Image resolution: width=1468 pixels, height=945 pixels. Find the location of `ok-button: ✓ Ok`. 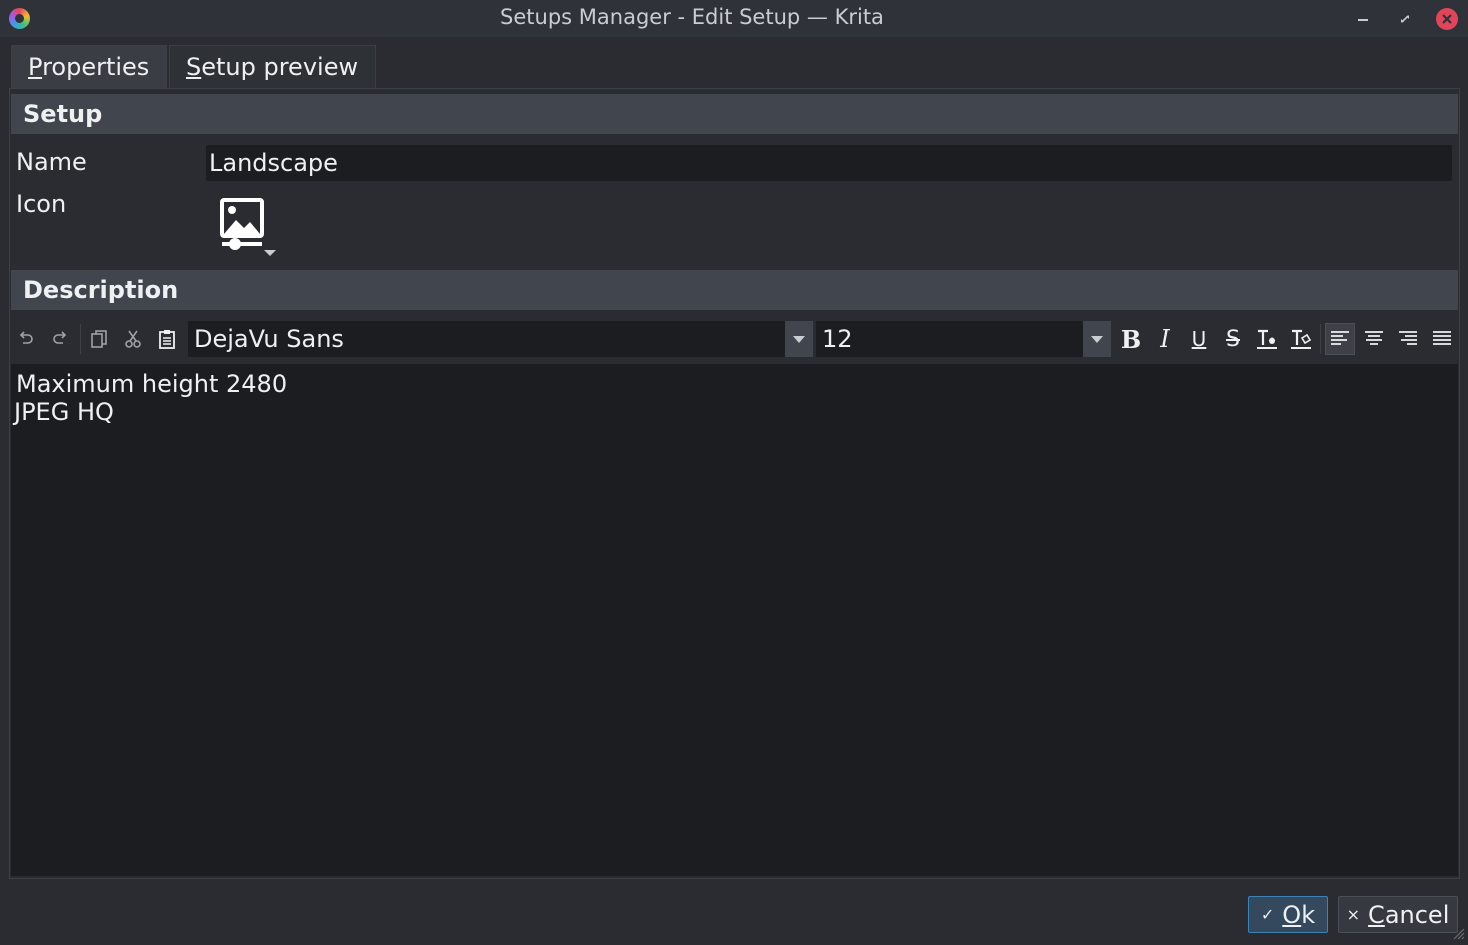

ok-button: ✓ Ok is located at coordinates (1288, 914).